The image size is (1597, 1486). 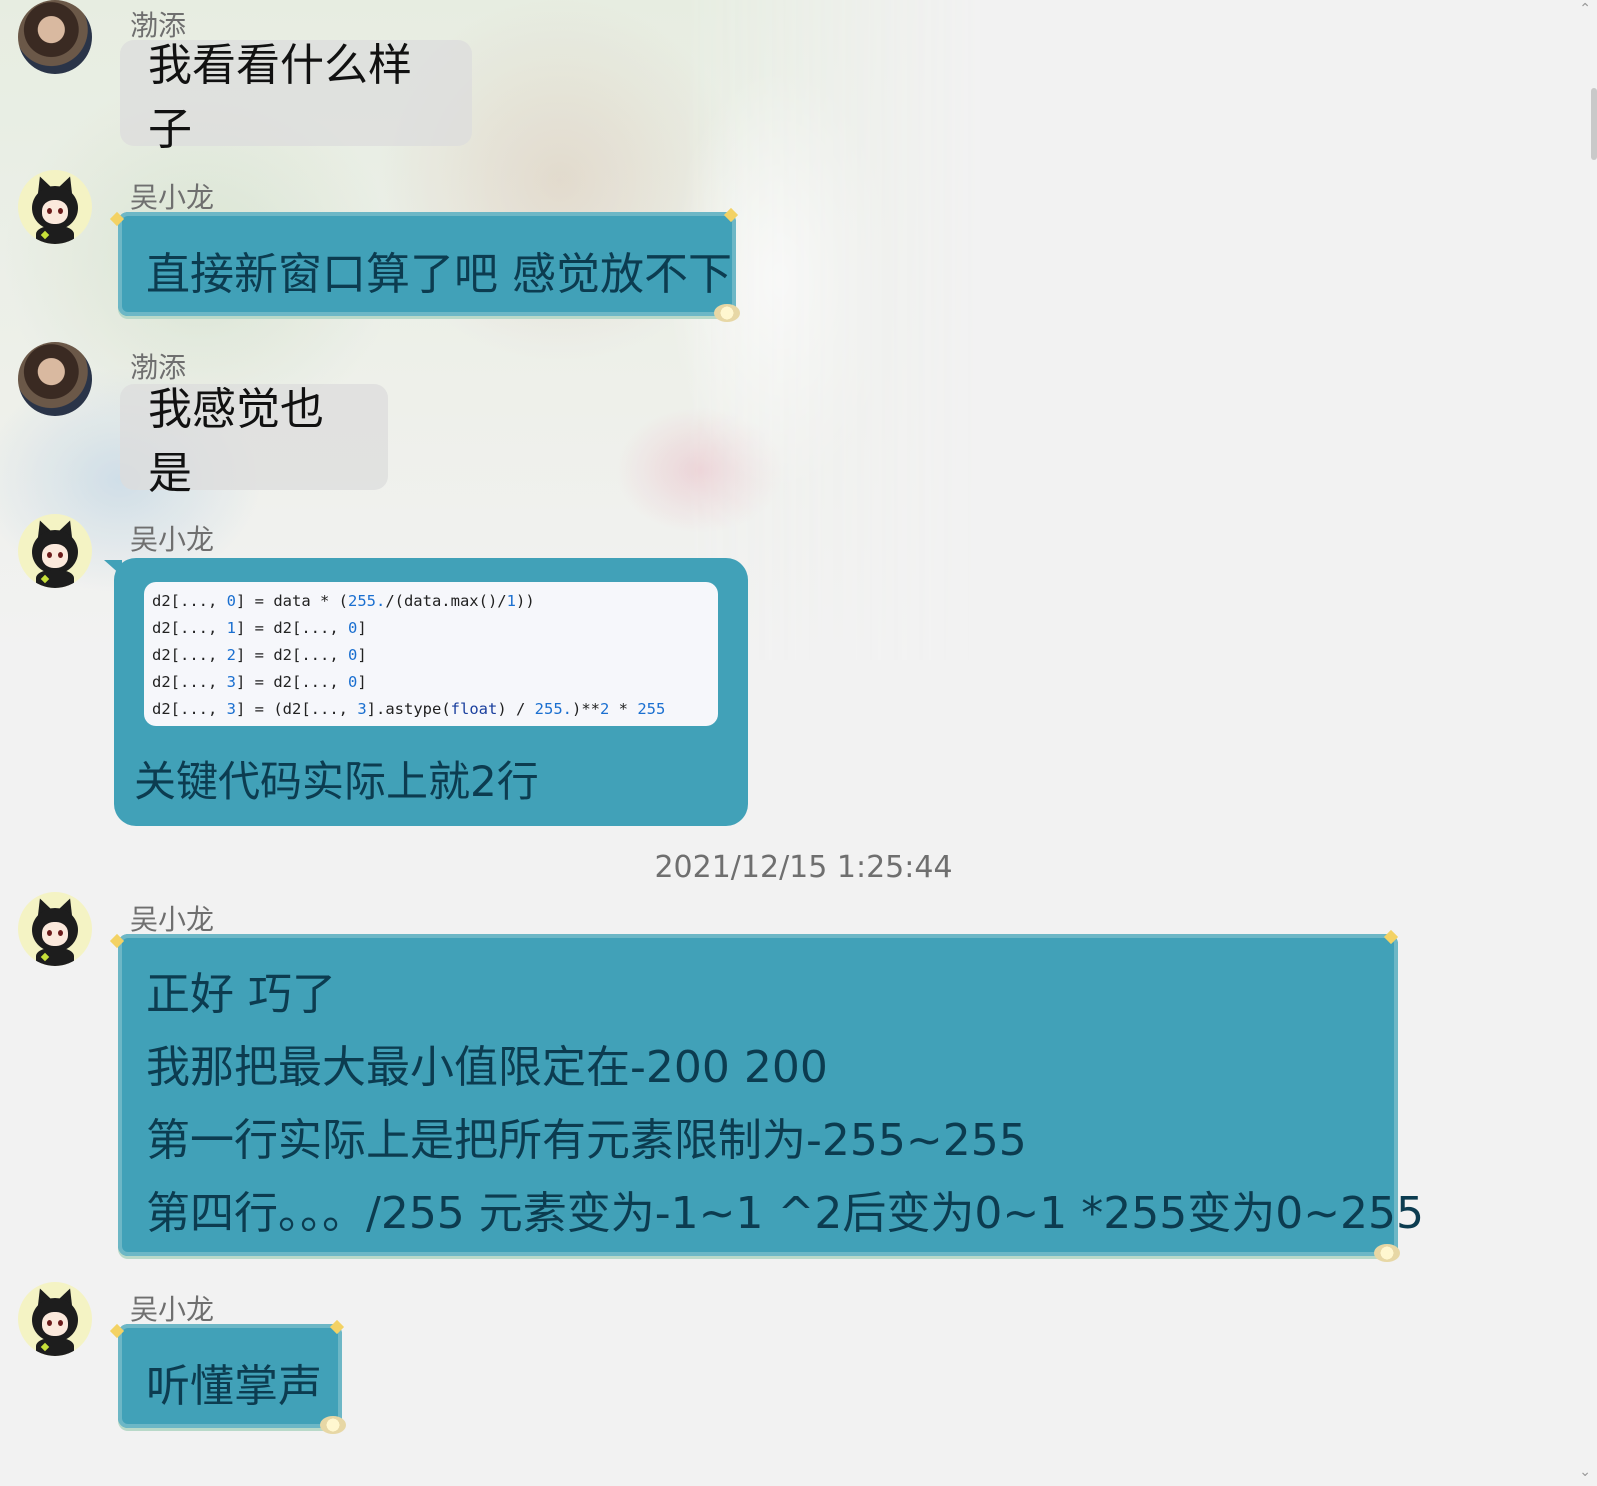 What do you see at coordinates (234, 1386) in the screenshot?
I see `message-text: 听懂掌声` at bounding box center [234, 1386].